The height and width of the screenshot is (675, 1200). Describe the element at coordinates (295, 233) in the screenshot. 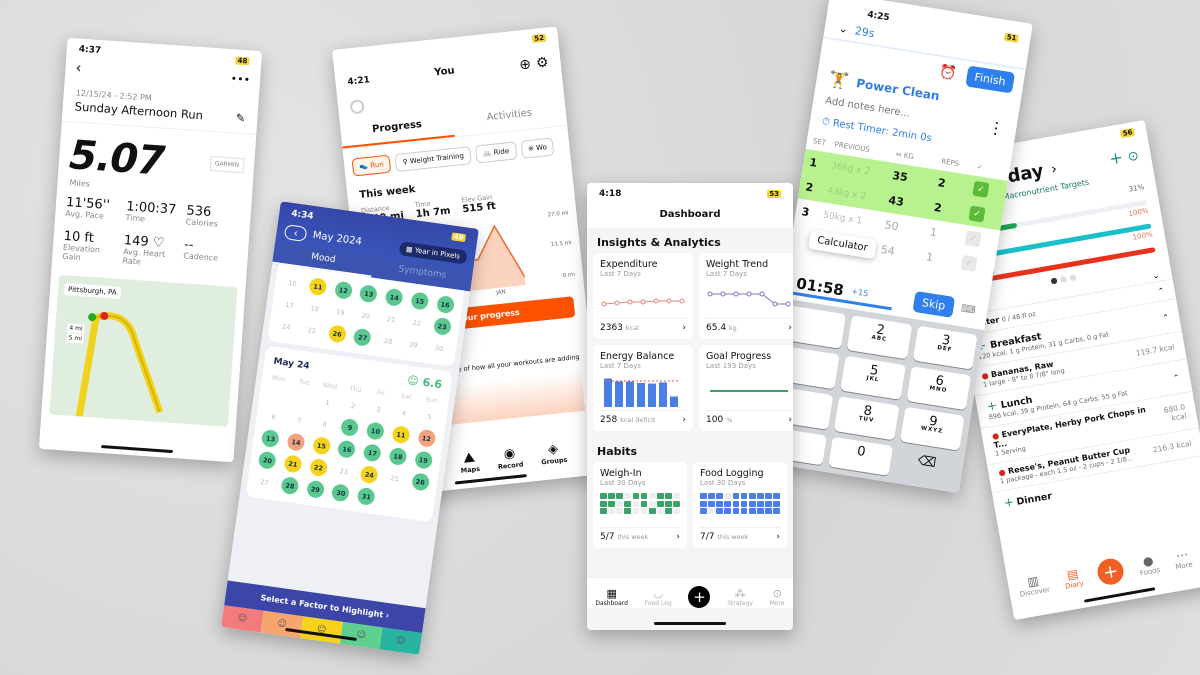

I see `back-button: ‹` at that location.